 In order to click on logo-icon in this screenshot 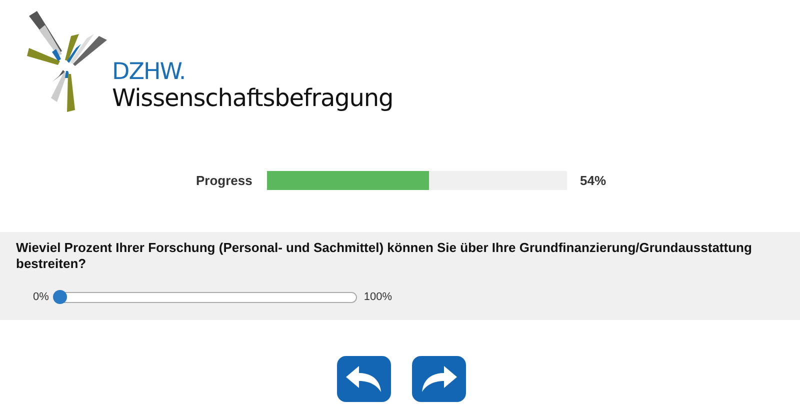, I will do `click(67, 60)`.